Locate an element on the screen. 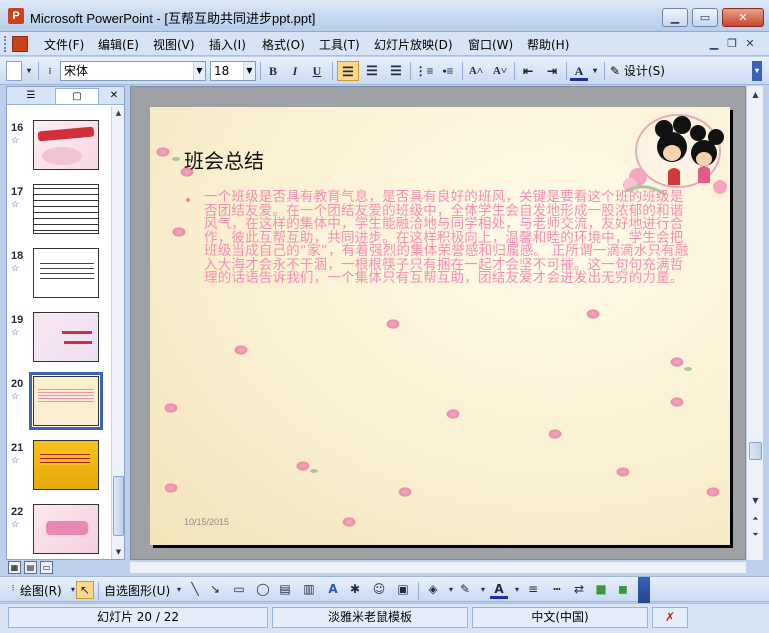  vertical-textbox-icon: ▥ is located at coordinates (309, 590).